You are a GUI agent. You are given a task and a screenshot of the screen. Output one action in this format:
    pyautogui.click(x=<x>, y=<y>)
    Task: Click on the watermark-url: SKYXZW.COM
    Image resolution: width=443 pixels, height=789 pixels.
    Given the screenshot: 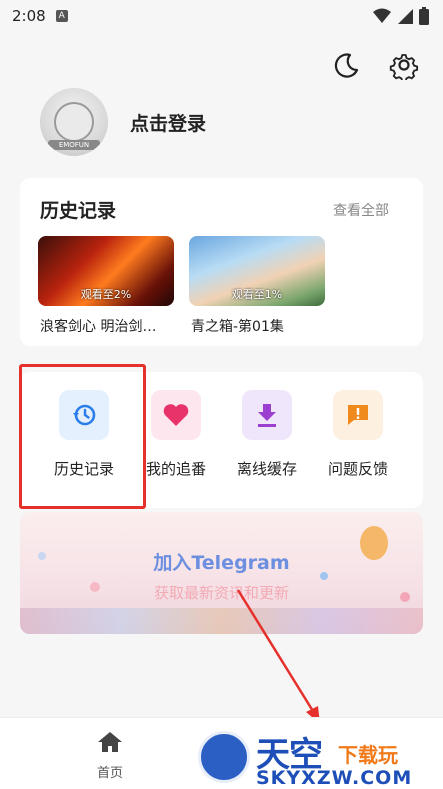 What is the action you would take?
    pyautogui.click(x=334, y=778)
    